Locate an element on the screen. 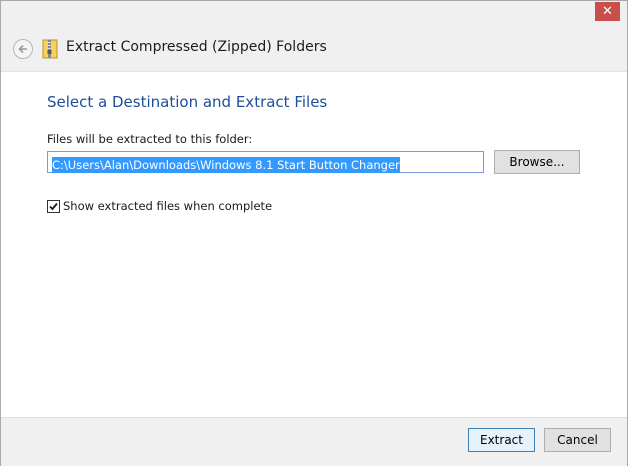  extract-button: Extract is located at coordinates (501, 440).